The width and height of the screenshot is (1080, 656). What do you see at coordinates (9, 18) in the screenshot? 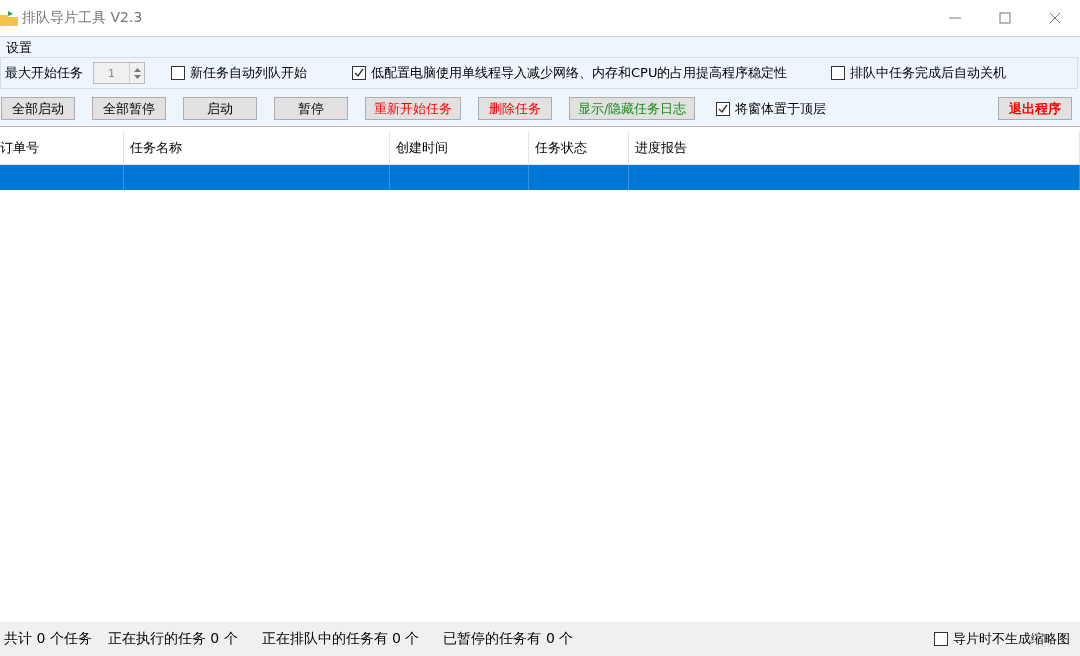
I see `folder-icon` at bounding box center [9, 18].